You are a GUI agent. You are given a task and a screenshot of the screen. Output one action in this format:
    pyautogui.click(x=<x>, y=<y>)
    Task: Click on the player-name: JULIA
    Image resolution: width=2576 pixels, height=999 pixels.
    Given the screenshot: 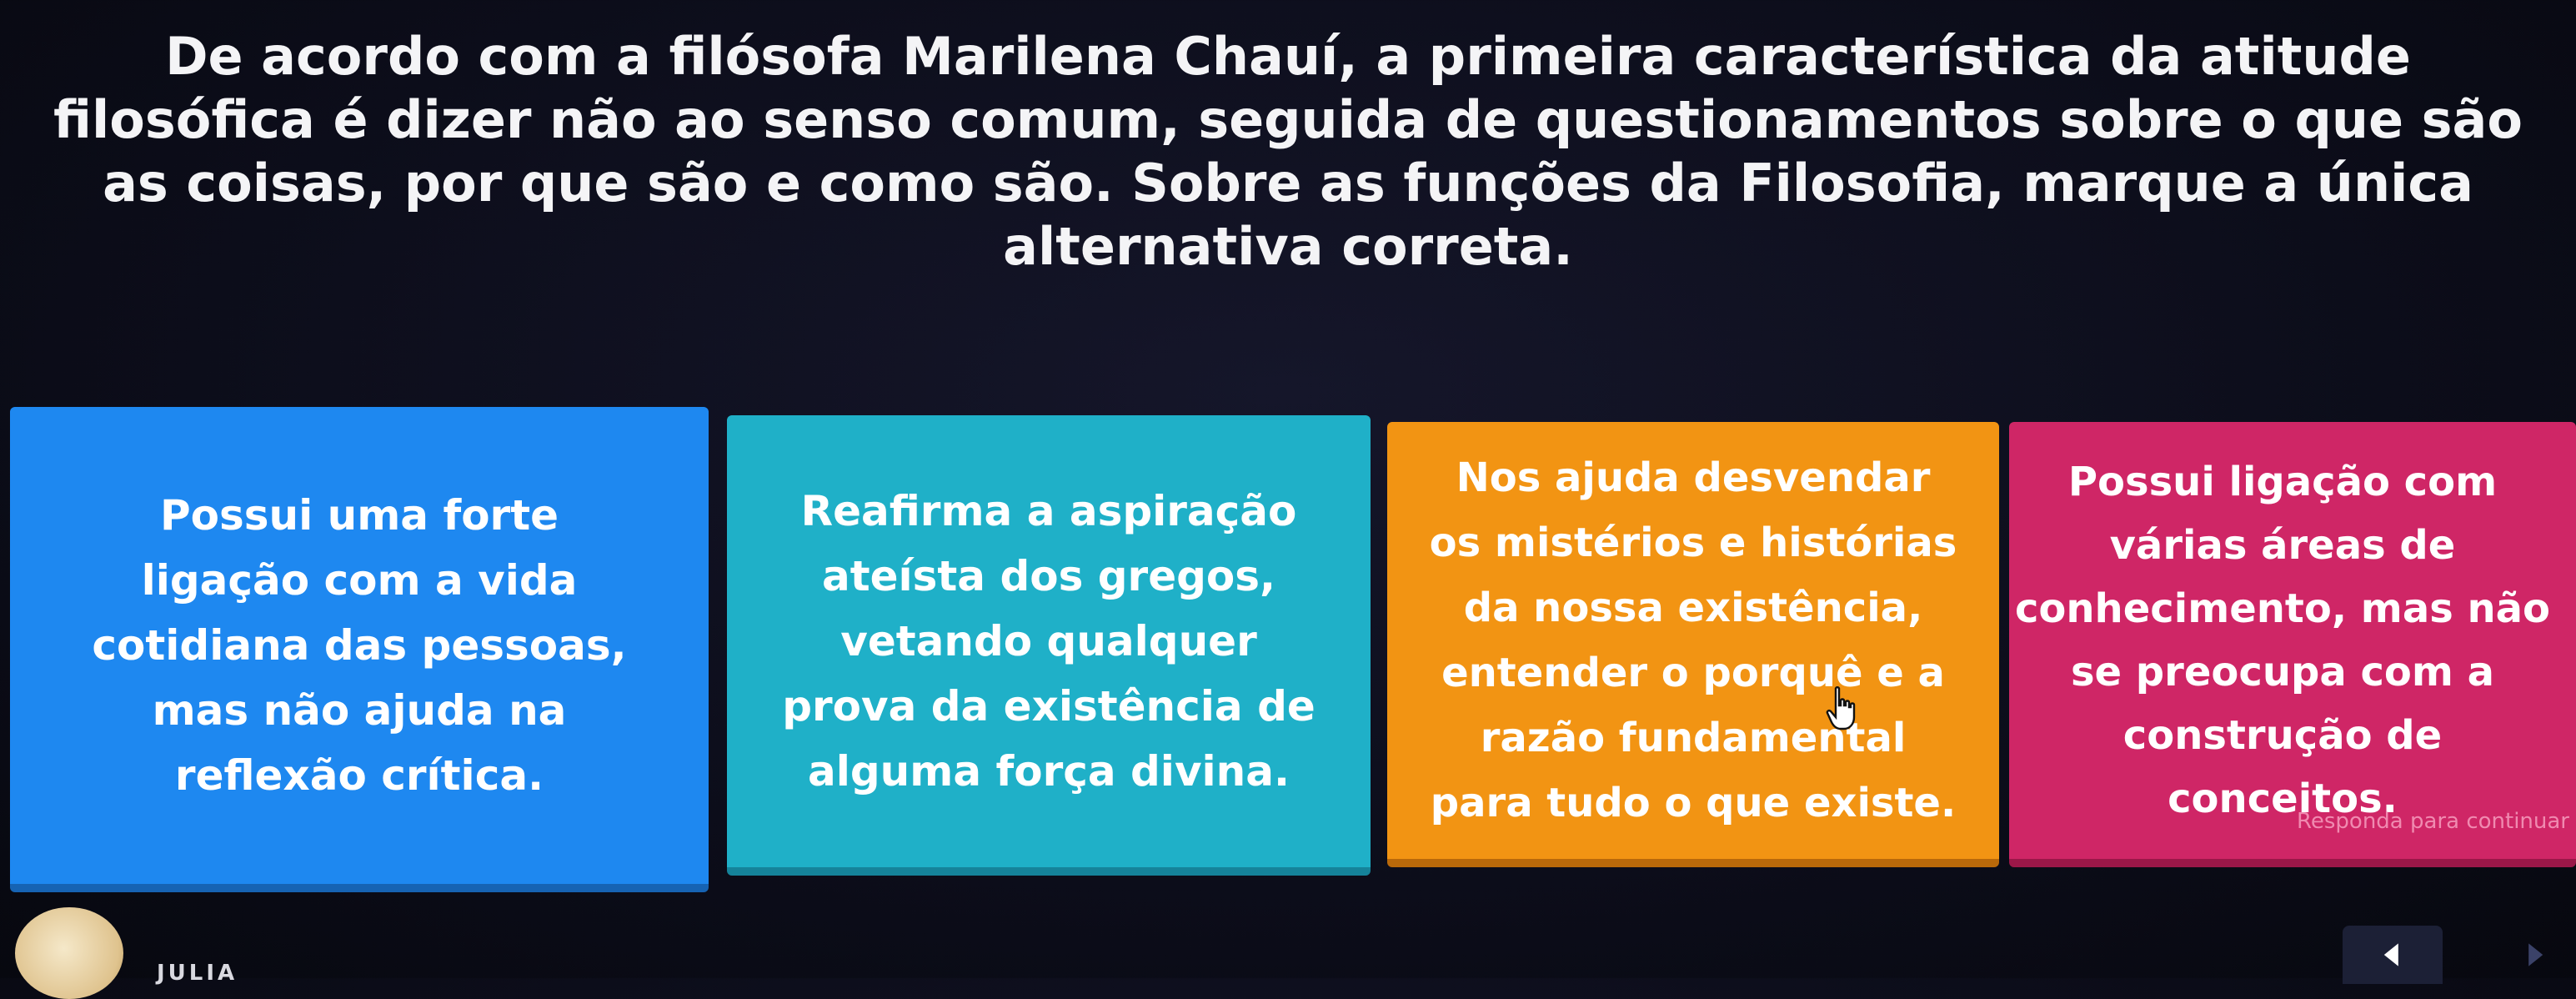 What is the action you would take?
    pyautogui.click(x=197, y=973)
    